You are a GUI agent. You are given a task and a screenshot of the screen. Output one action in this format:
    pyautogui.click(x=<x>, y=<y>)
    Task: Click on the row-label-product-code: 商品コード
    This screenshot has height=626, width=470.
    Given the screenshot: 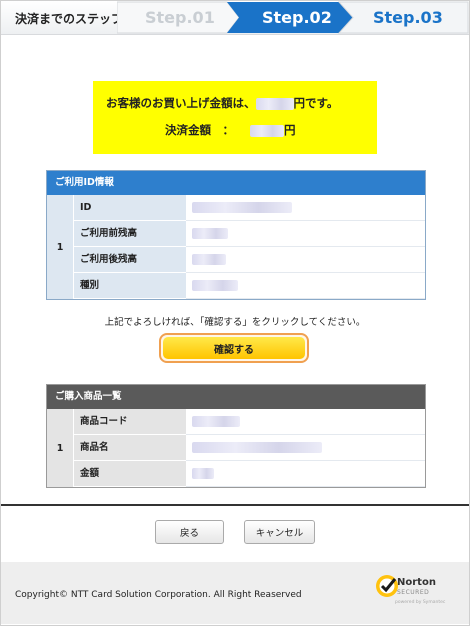 What is the action you would take?
    pyautogui.click(x=130, y=421)
    